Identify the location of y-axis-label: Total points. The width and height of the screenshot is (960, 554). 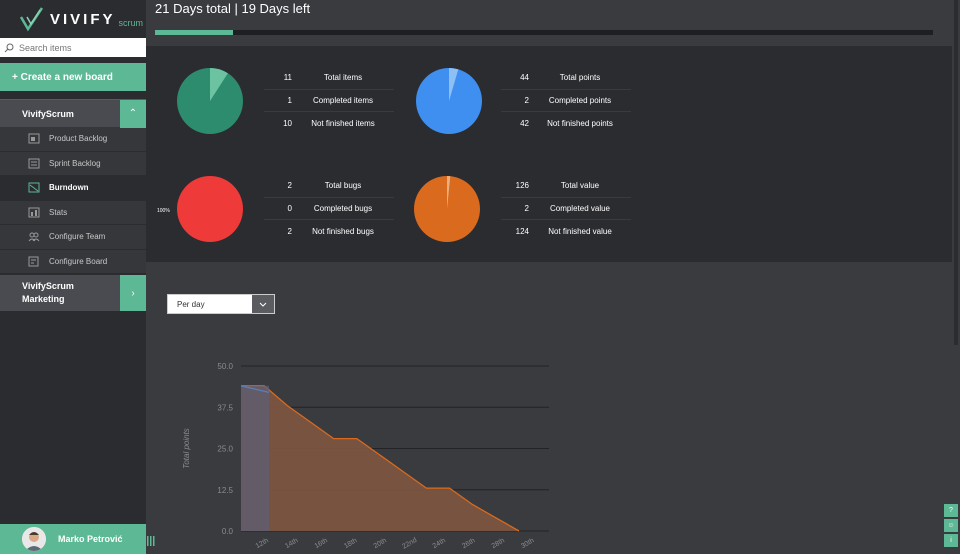
(186, 448).